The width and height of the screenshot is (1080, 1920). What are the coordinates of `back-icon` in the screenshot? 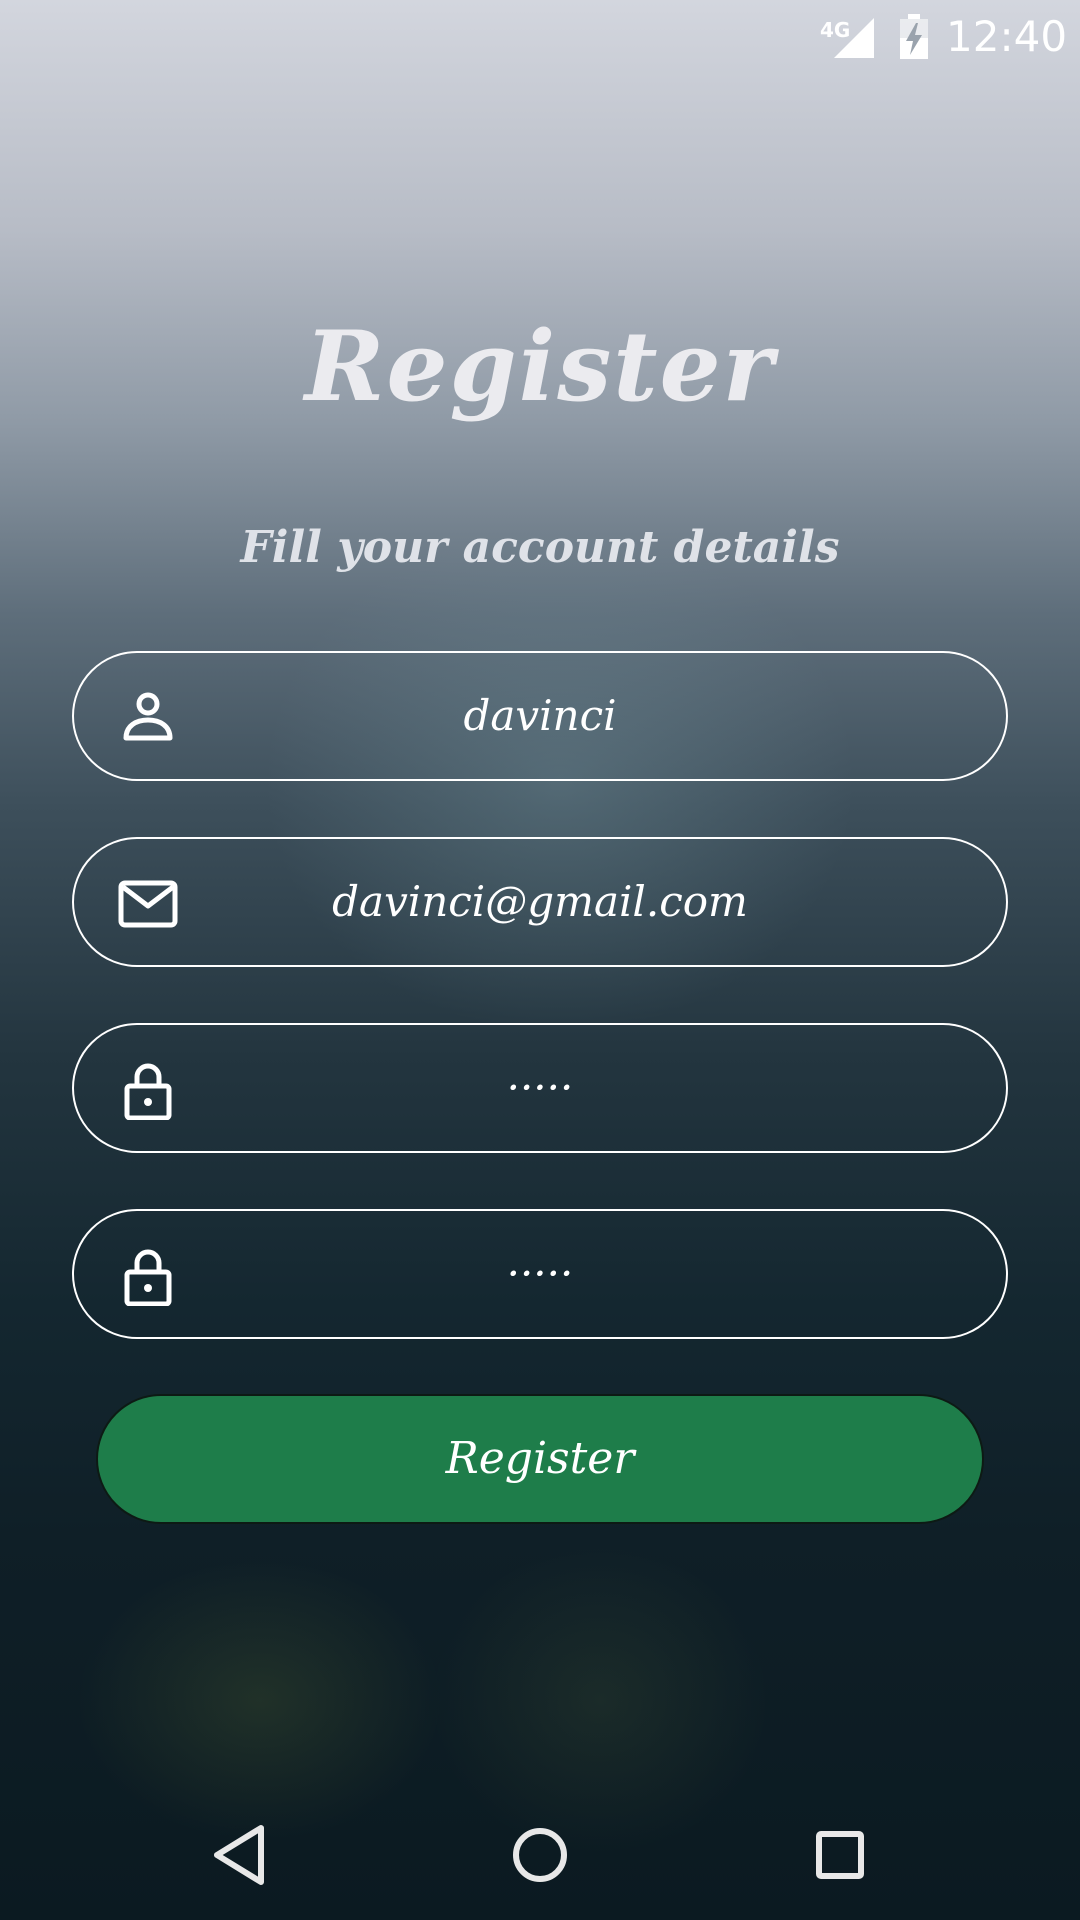 It's located at (240, 1855).